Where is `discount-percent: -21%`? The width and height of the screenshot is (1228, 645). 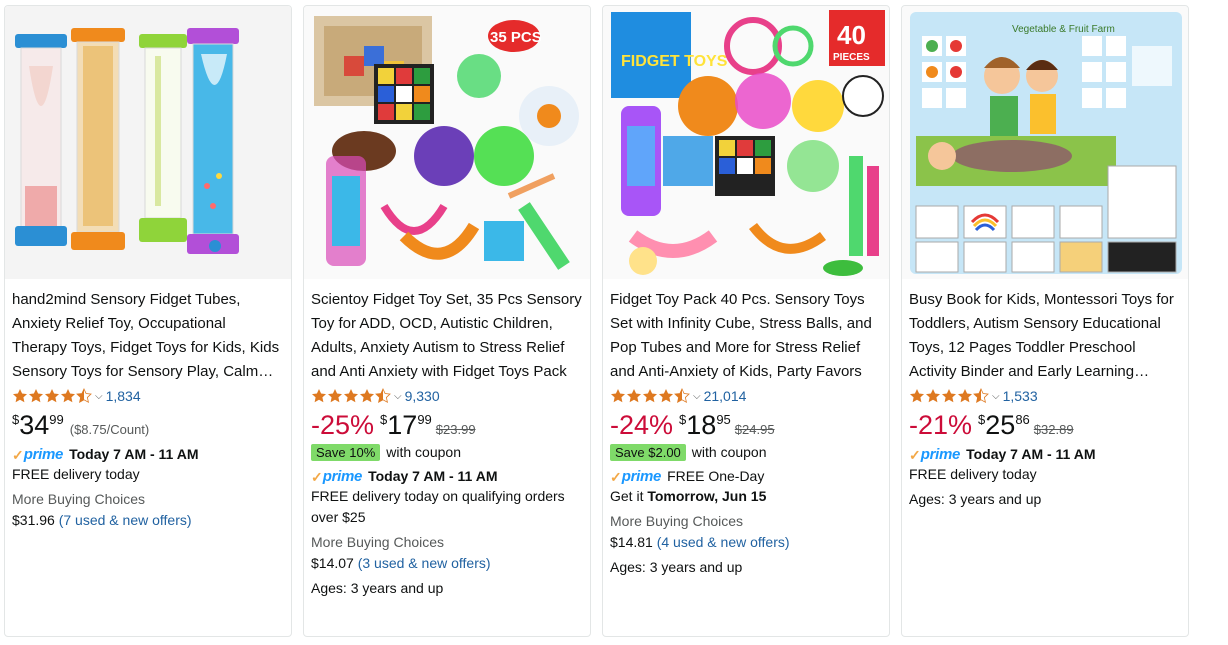
discount-percent: -21% is located at coordinates (941, 425).